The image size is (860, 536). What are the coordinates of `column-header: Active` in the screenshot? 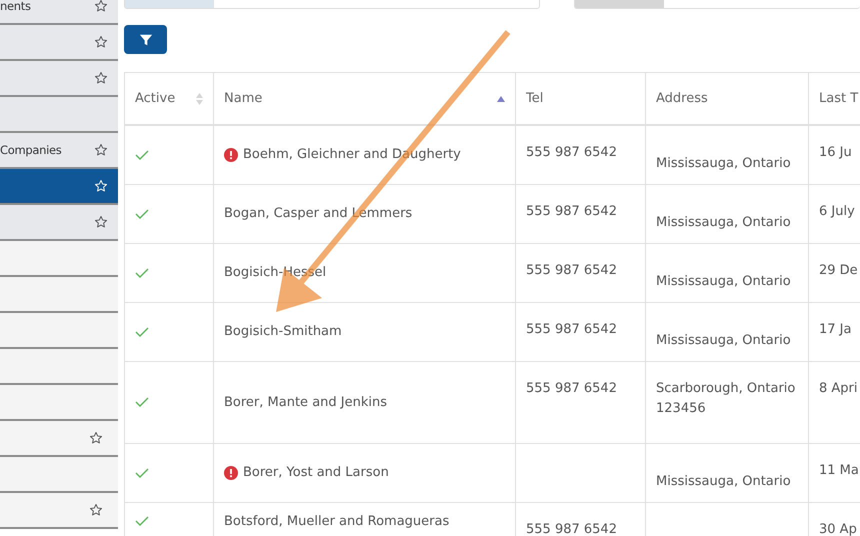 It's located at (169, 98).